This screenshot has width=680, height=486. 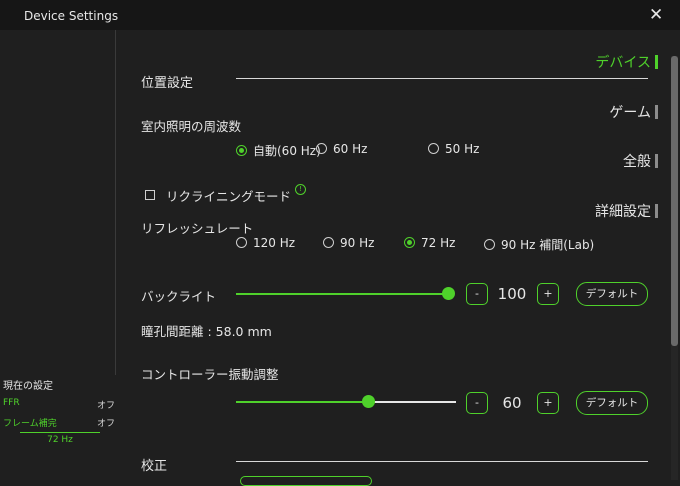 What do you see at coordinates (623, 212) in the screenshot?
I see `sidebar-item-label: 詳細設定` at bounding box center [623, 212].